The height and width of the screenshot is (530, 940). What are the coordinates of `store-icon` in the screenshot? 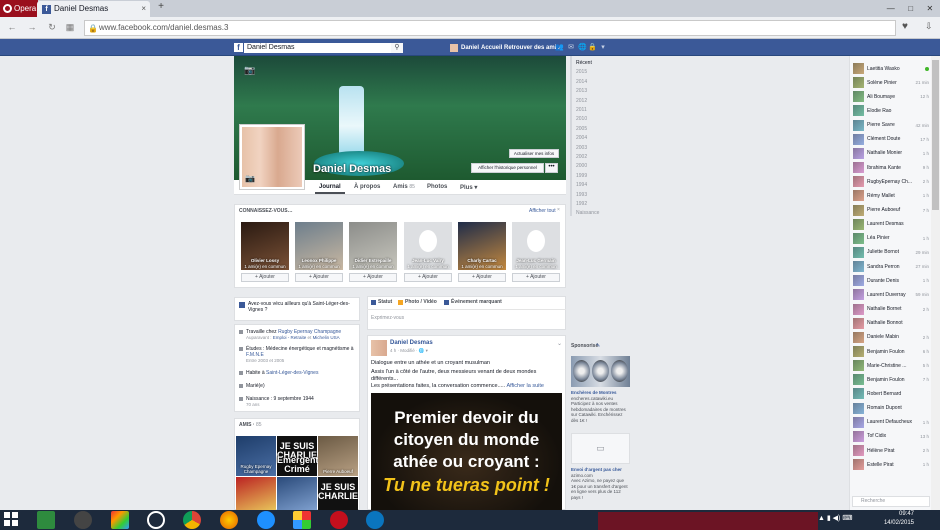 It's located at (302, 520).